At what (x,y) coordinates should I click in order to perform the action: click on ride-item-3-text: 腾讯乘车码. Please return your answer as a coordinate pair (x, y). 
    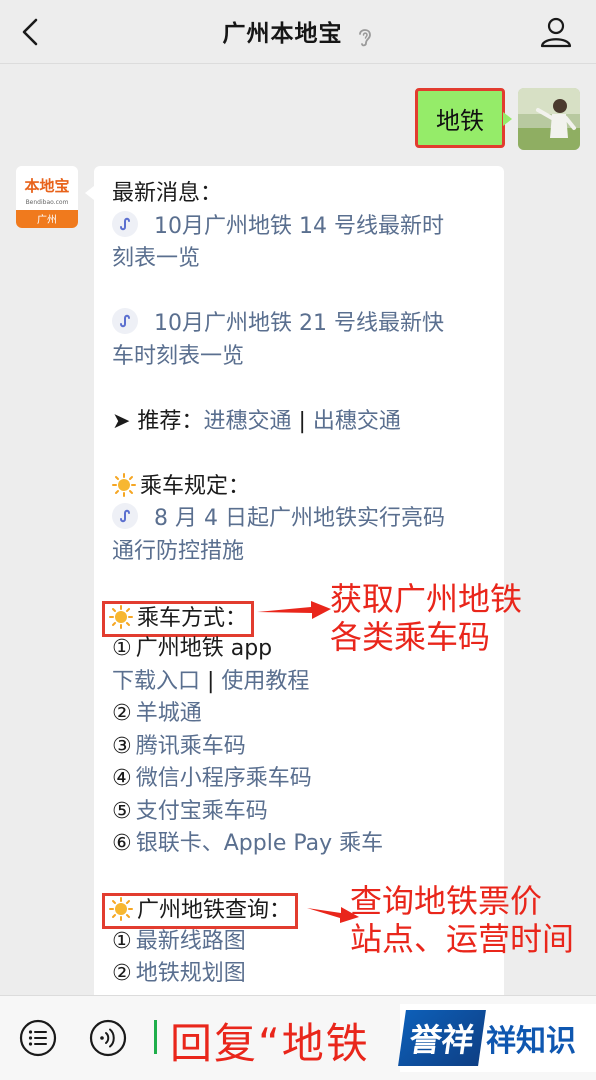
    Looking at the image, I should click on (191, 746).